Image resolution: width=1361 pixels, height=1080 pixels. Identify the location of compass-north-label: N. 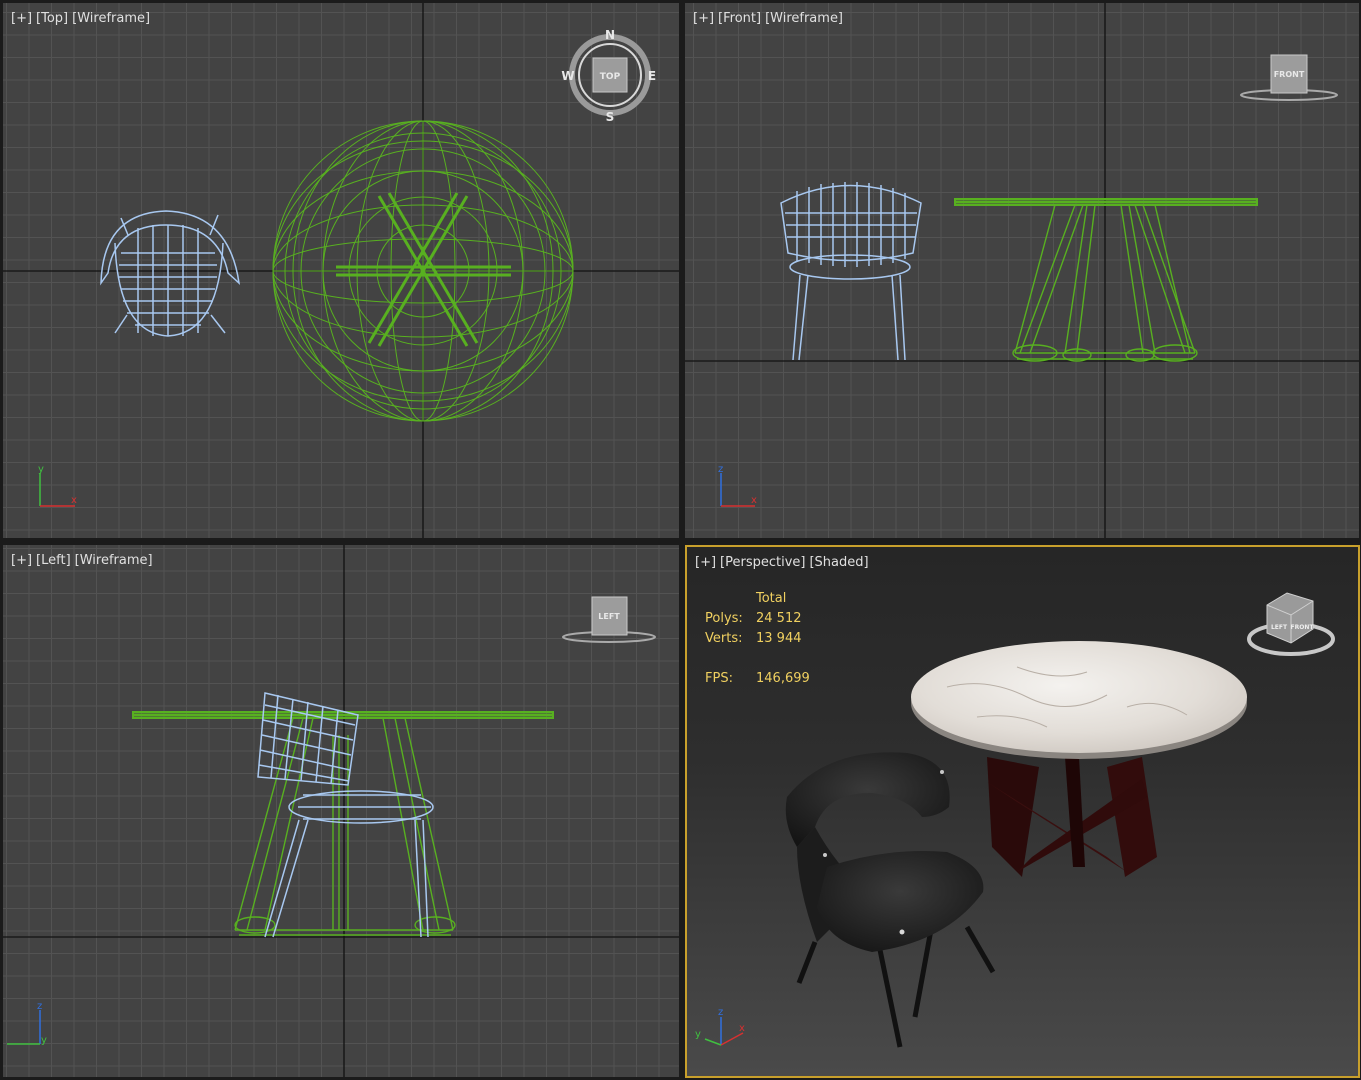
(610, 35).